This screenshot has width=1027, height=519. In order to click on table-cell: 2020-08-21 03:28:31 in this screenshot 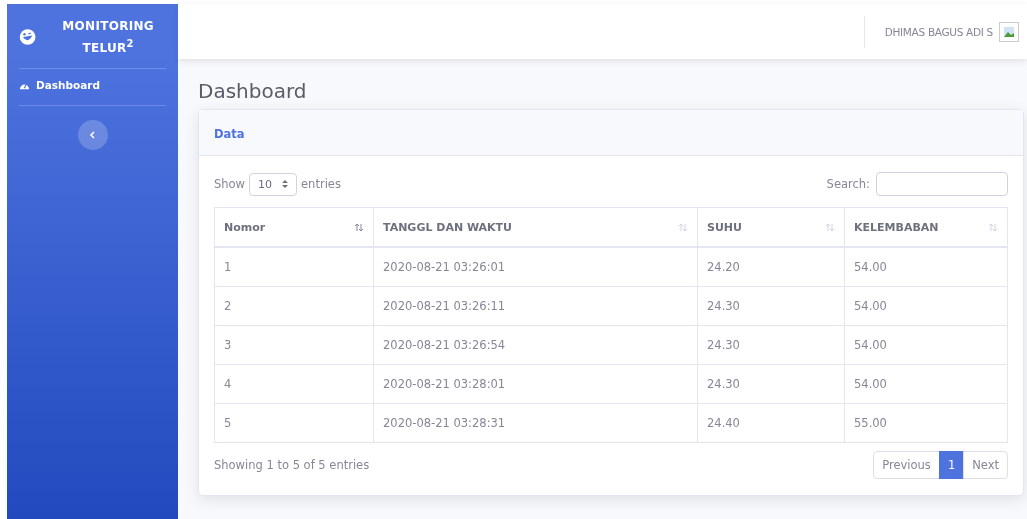, I will do `click(535, 423)`.